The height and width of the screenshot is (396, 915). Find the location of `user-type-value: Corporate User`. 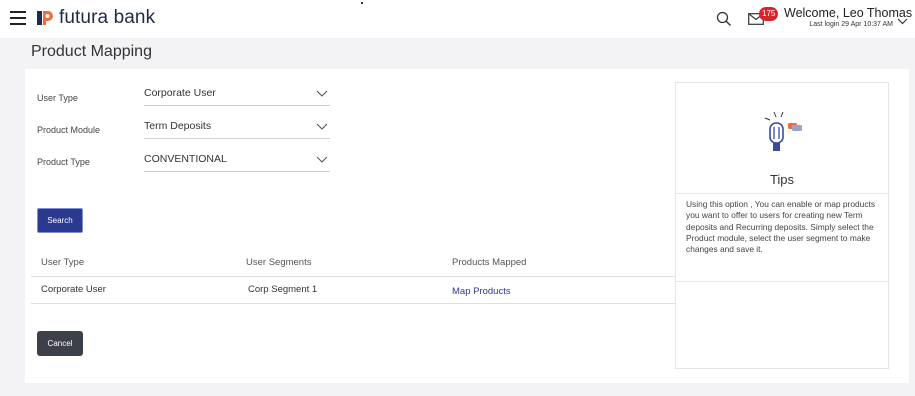

user-type-value: Corporate User is located at coordinates (180, 93).